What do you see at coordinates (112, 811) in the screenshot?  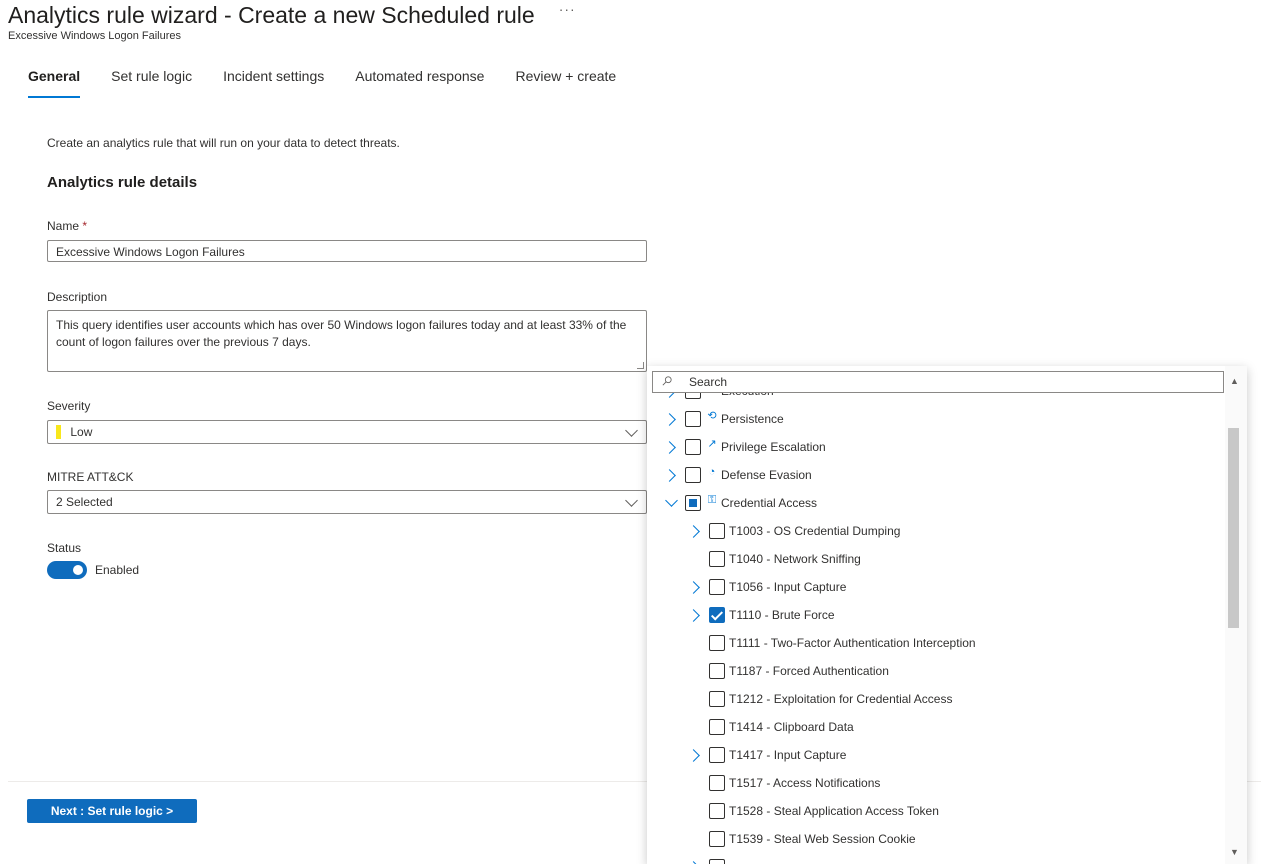 I see `next-button: Next : Set rule logic >` at bounding box center [112, 811].